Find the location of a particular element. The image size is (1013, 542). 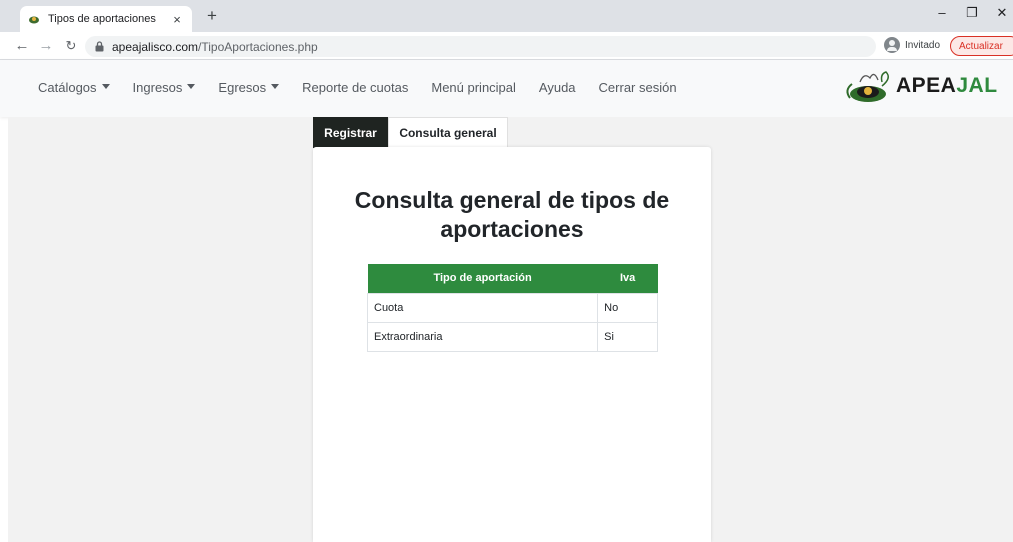

minimize-button: – is located at coordinates (942, 13).